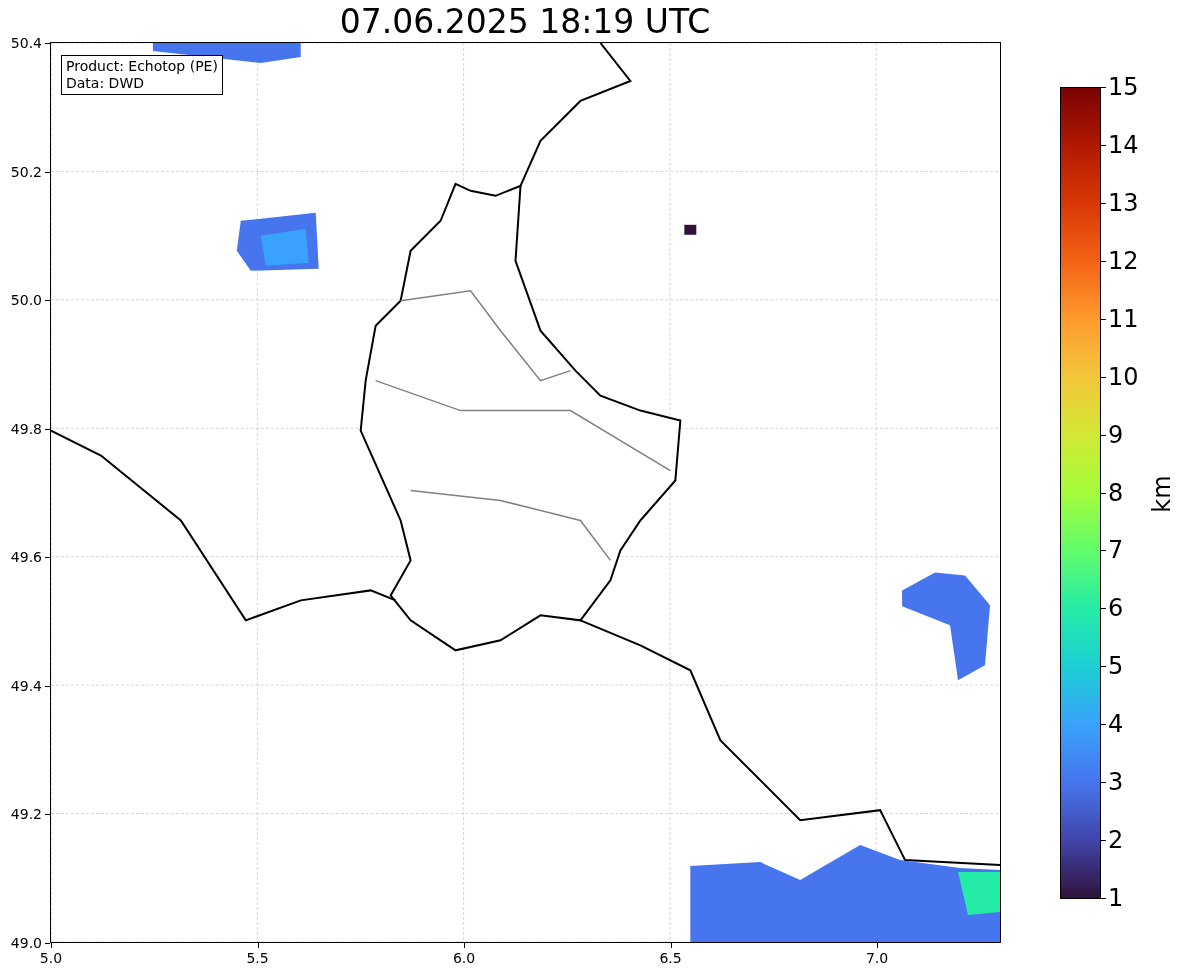 This screenshot has width=1178, height=976. Describe the element at coordinates (1116, 608) in the screenshot. I see `colorbar-tick-label: 6` at that location.